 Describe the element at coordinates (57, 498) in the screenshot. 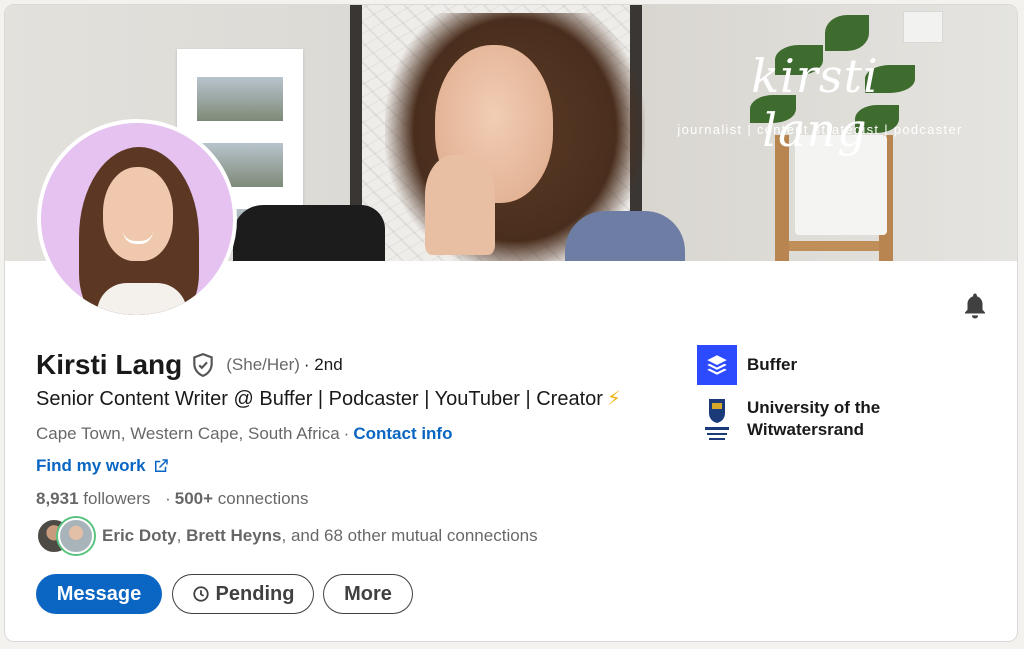

I see `followers-count: 8,931` at that location.